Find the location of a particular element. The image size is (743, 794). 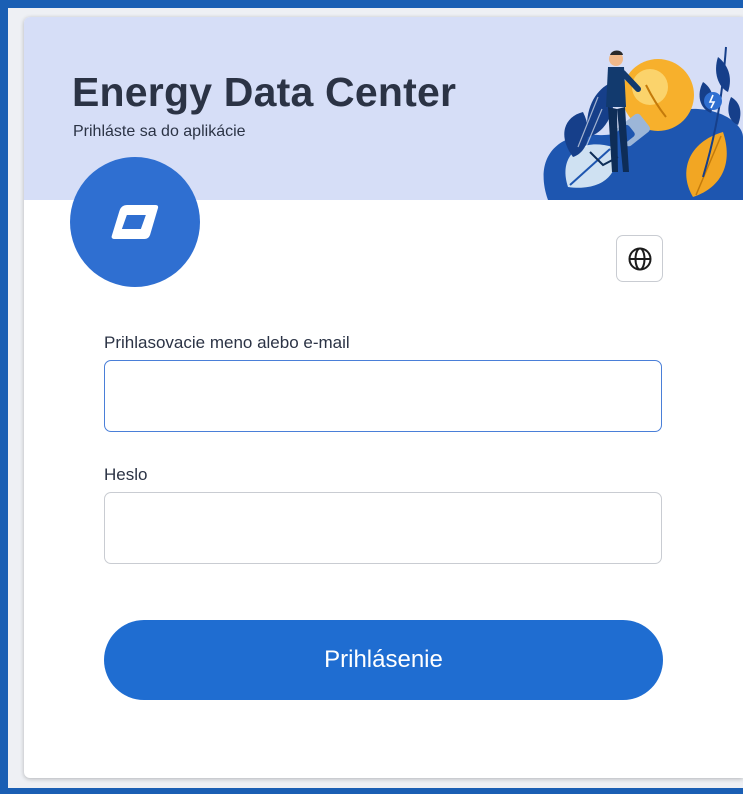

password-input is located at coordinates (383, 528).